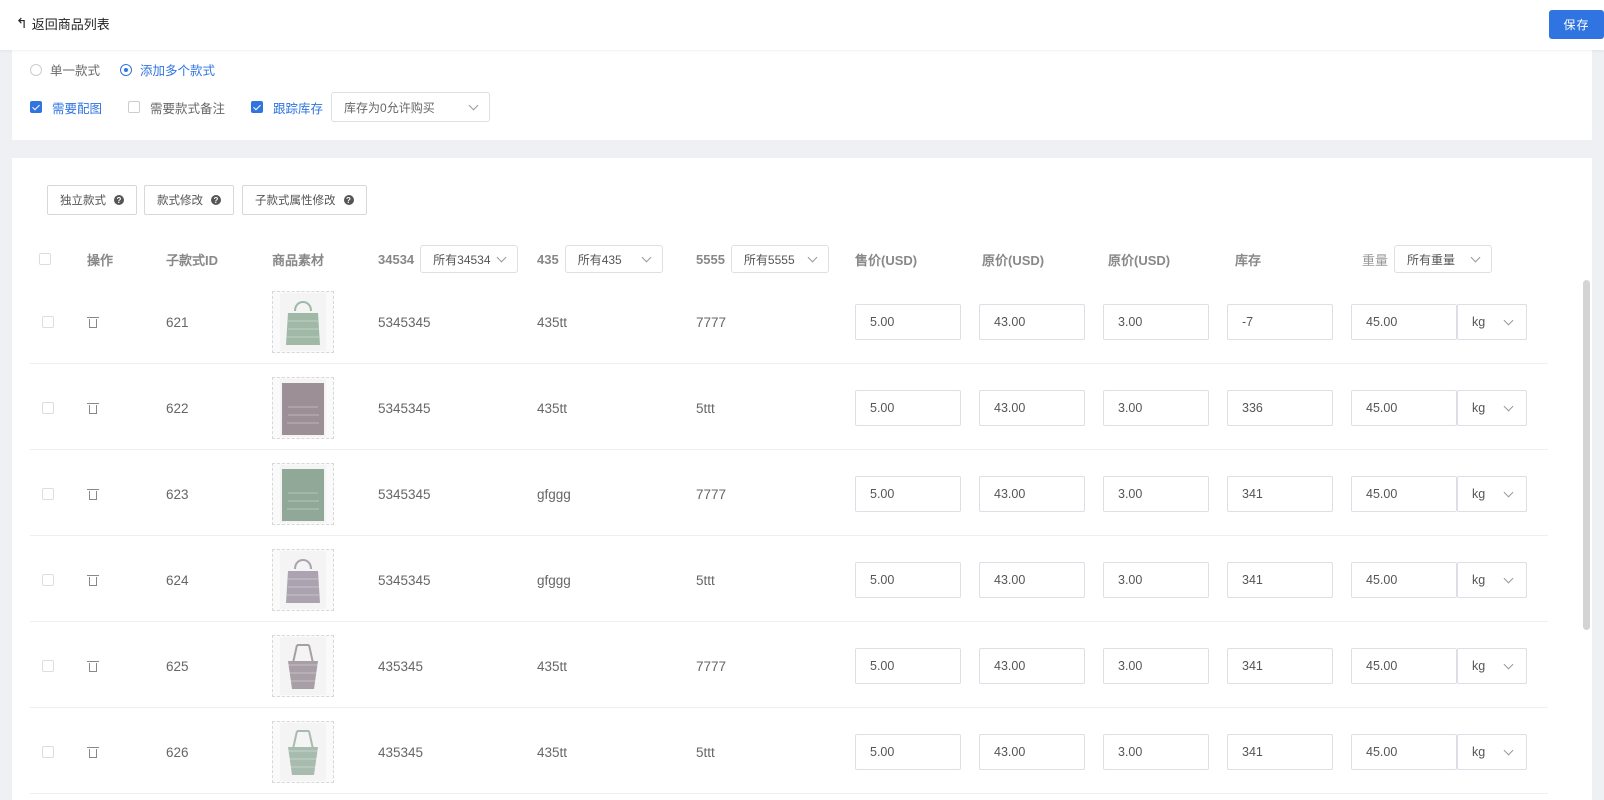 The image size is (1604, 800). What do you see at coordinates (287, 107) in the screenshot?
I see `track-stock-checkbox: 跟踪库存` at bounding box center [287, 107].